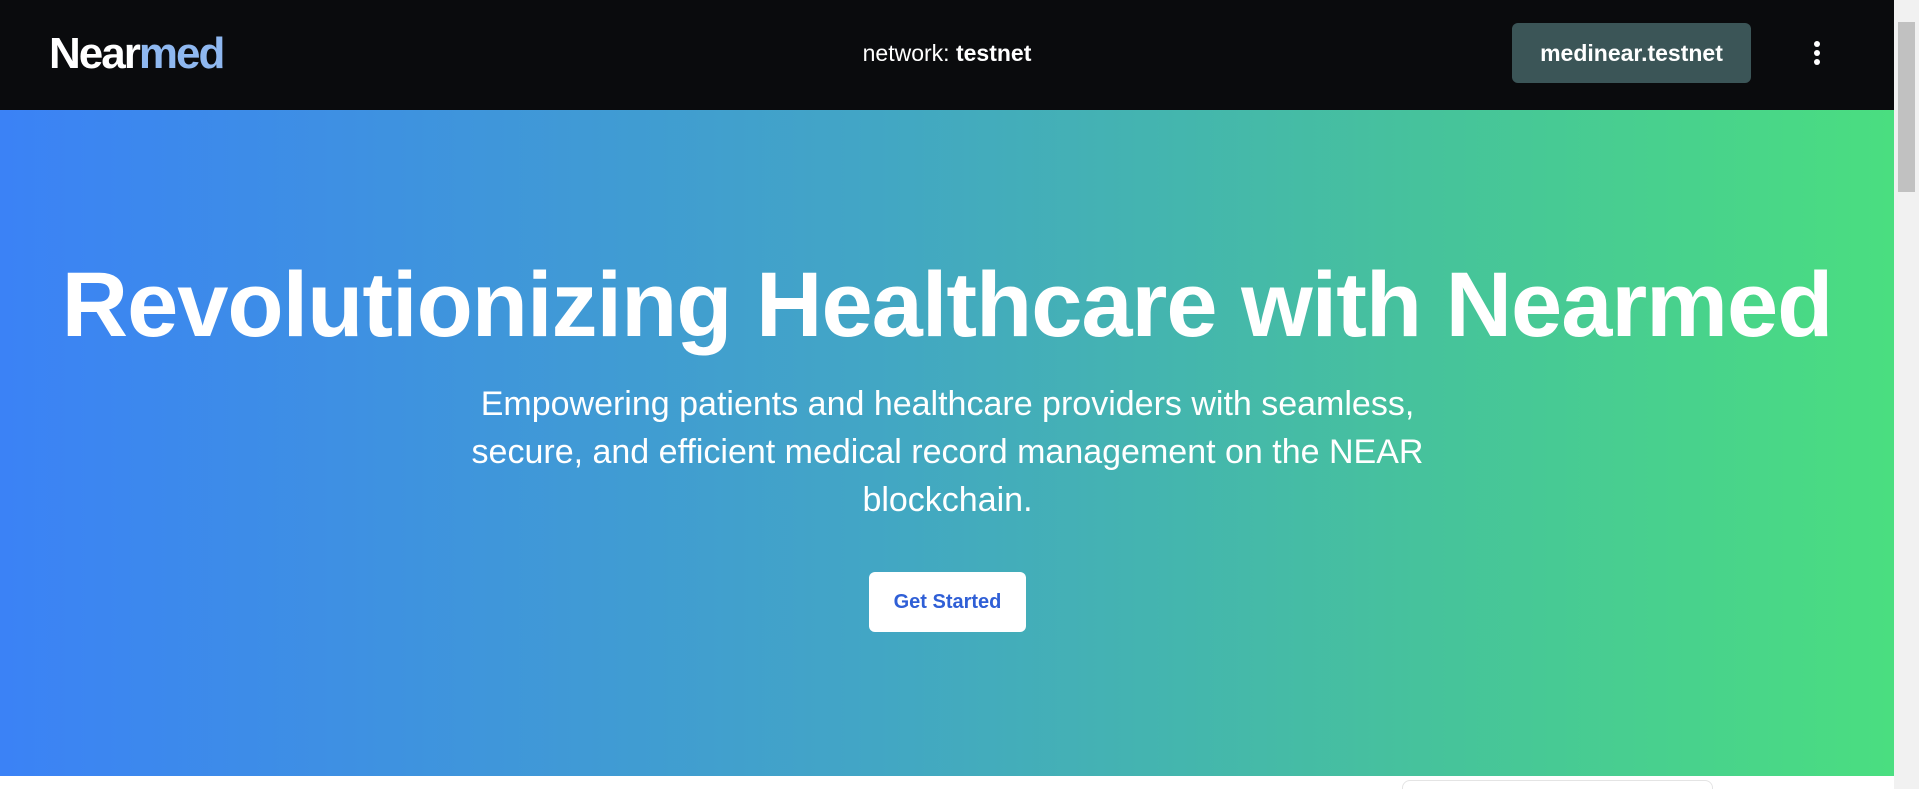 This screenshot has width=1919, height=789. I want to click on network-label: network:, so click(906, 53).